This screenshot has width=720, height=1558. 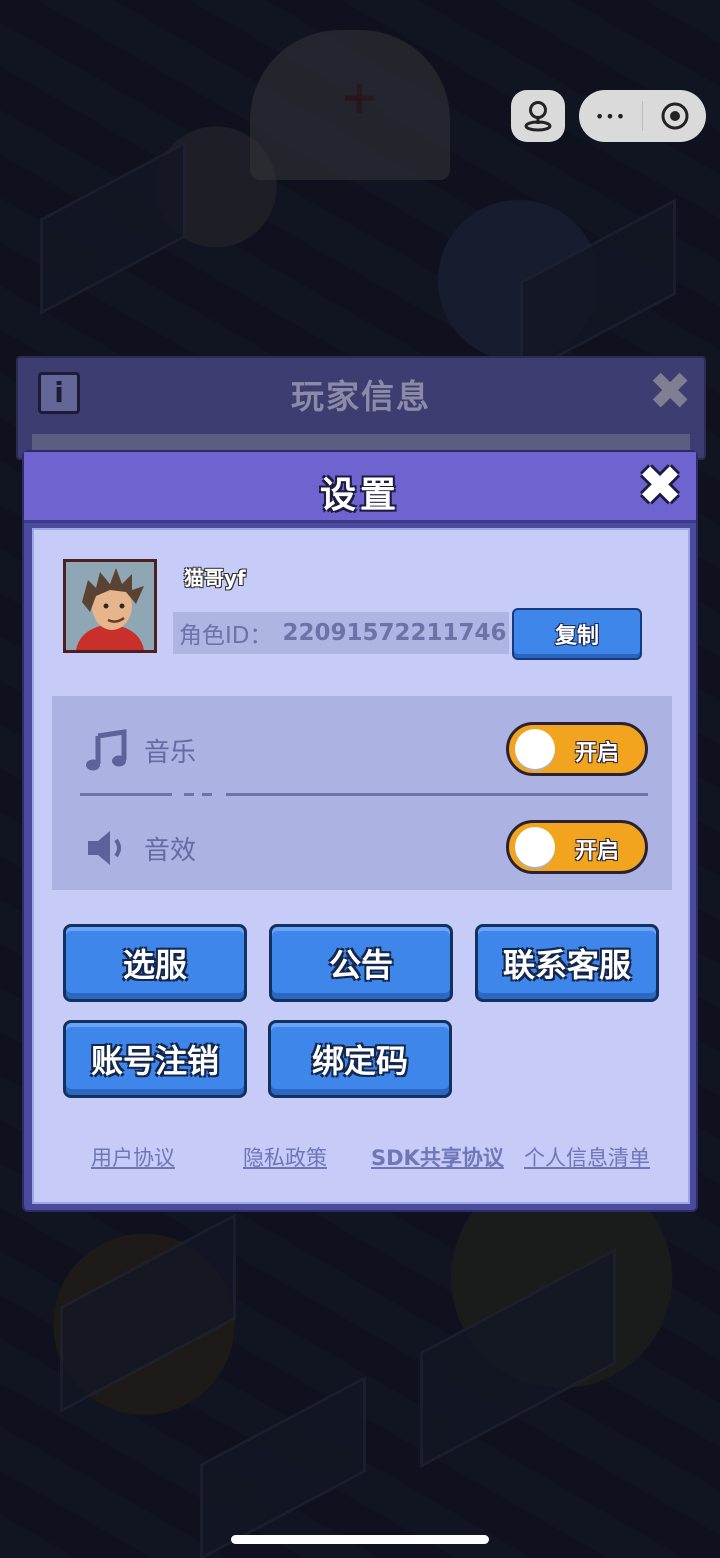 I want to click on sfx-row: 音效 开启, so click(x=362, y=847).